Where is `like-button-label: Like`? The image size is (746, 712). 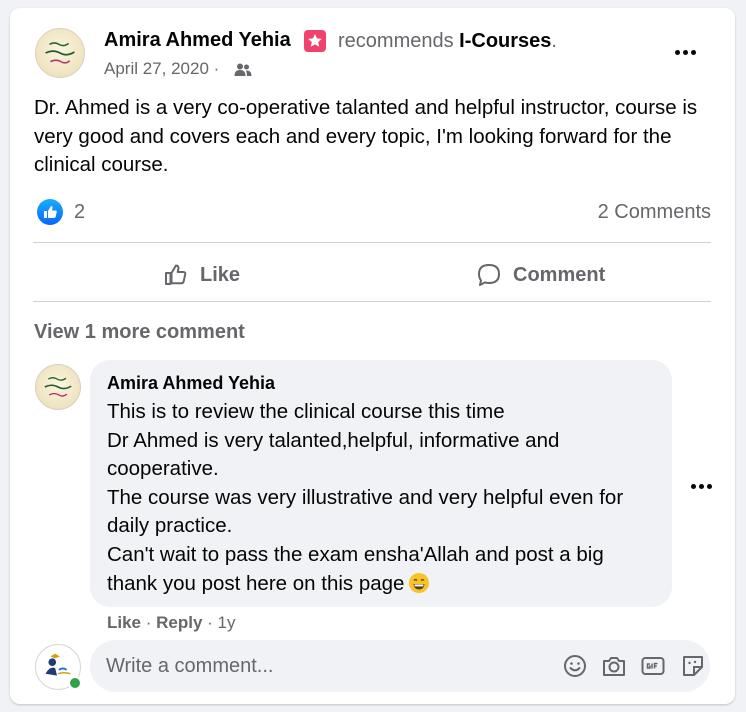 like-button-label: Like is located at coordinates (220, 274).